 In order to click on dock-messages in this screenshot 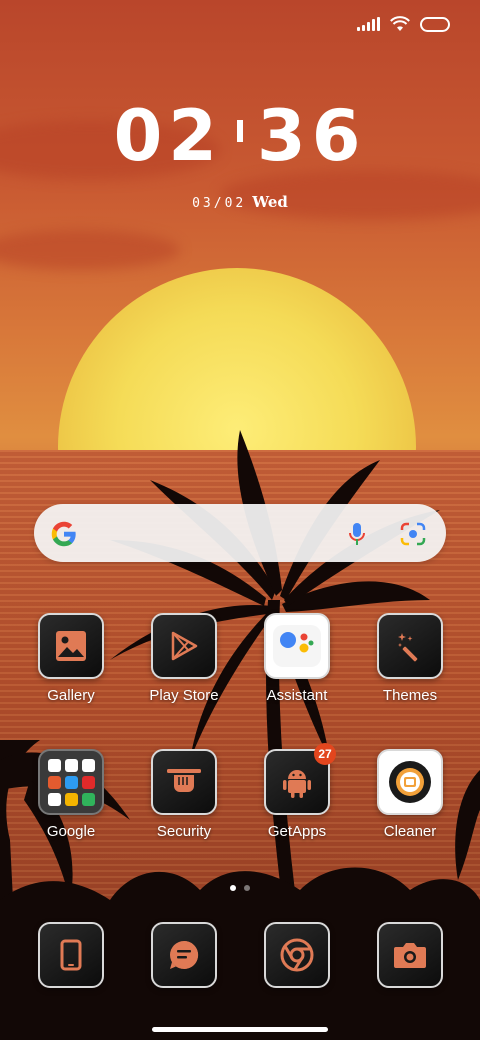, I will do `click(184, 955)`.